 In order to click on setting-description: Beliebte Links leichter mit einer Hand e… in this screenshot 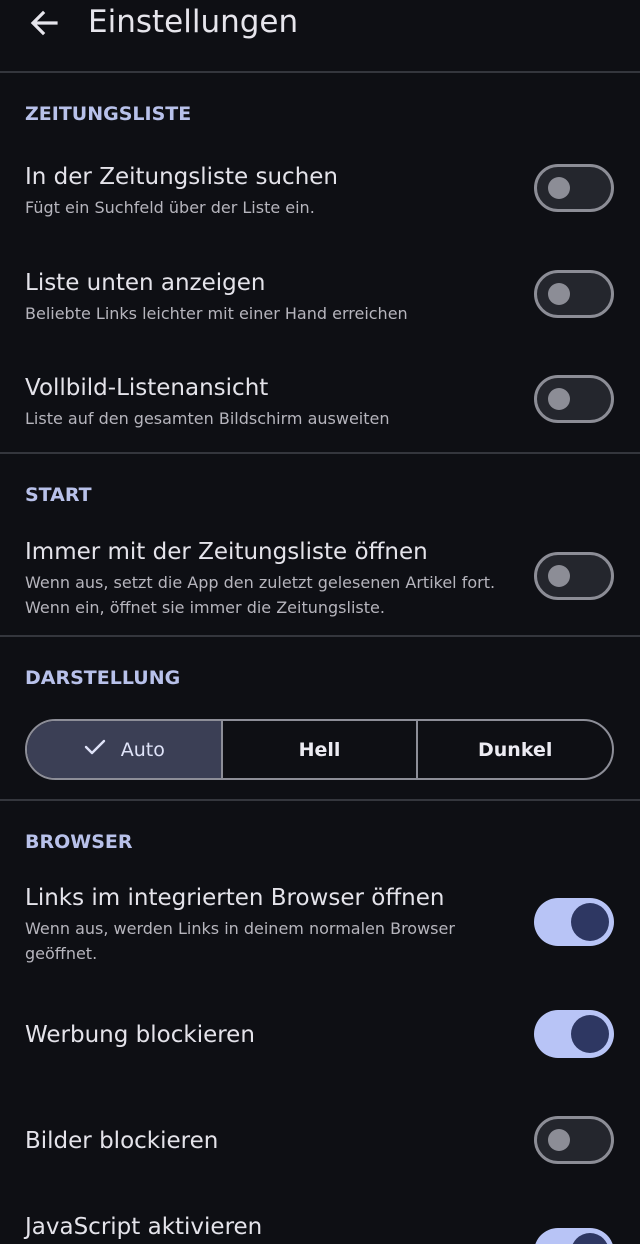, I will do `click(216, 313)`.